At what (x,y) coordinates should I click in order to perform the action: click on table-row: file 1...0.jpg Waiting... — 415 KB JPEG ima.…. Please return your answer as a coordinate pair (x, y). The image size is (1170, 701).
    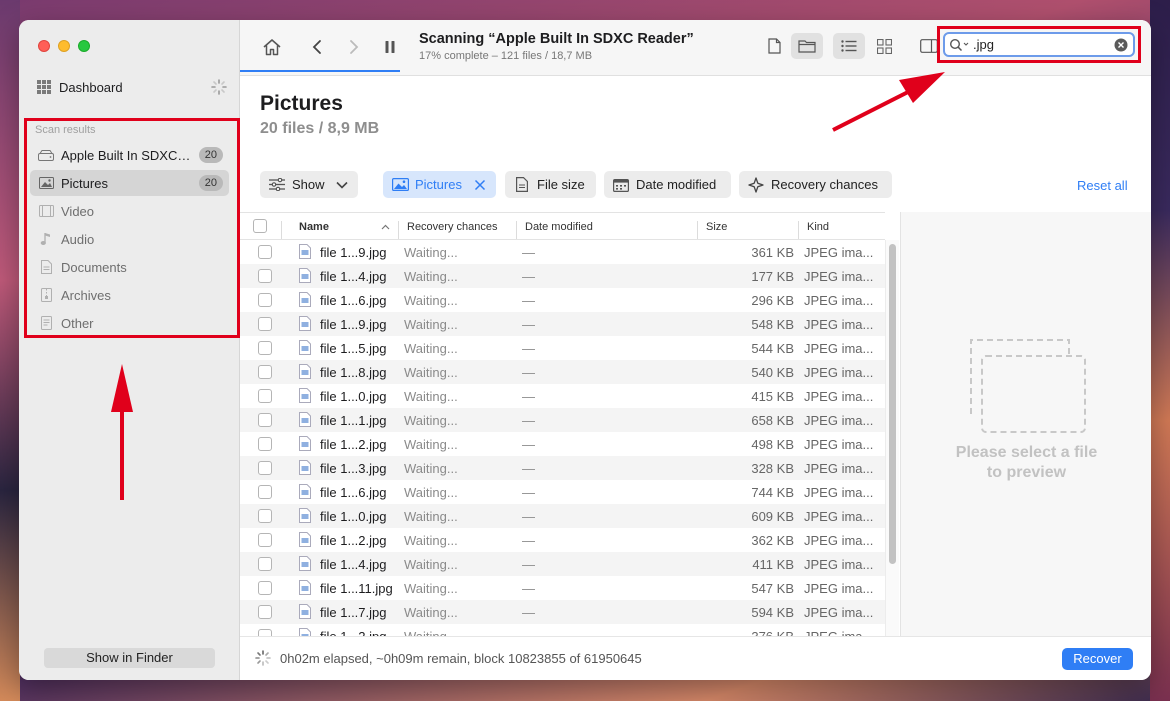
    Looking at the image, I should click on (562, 396).